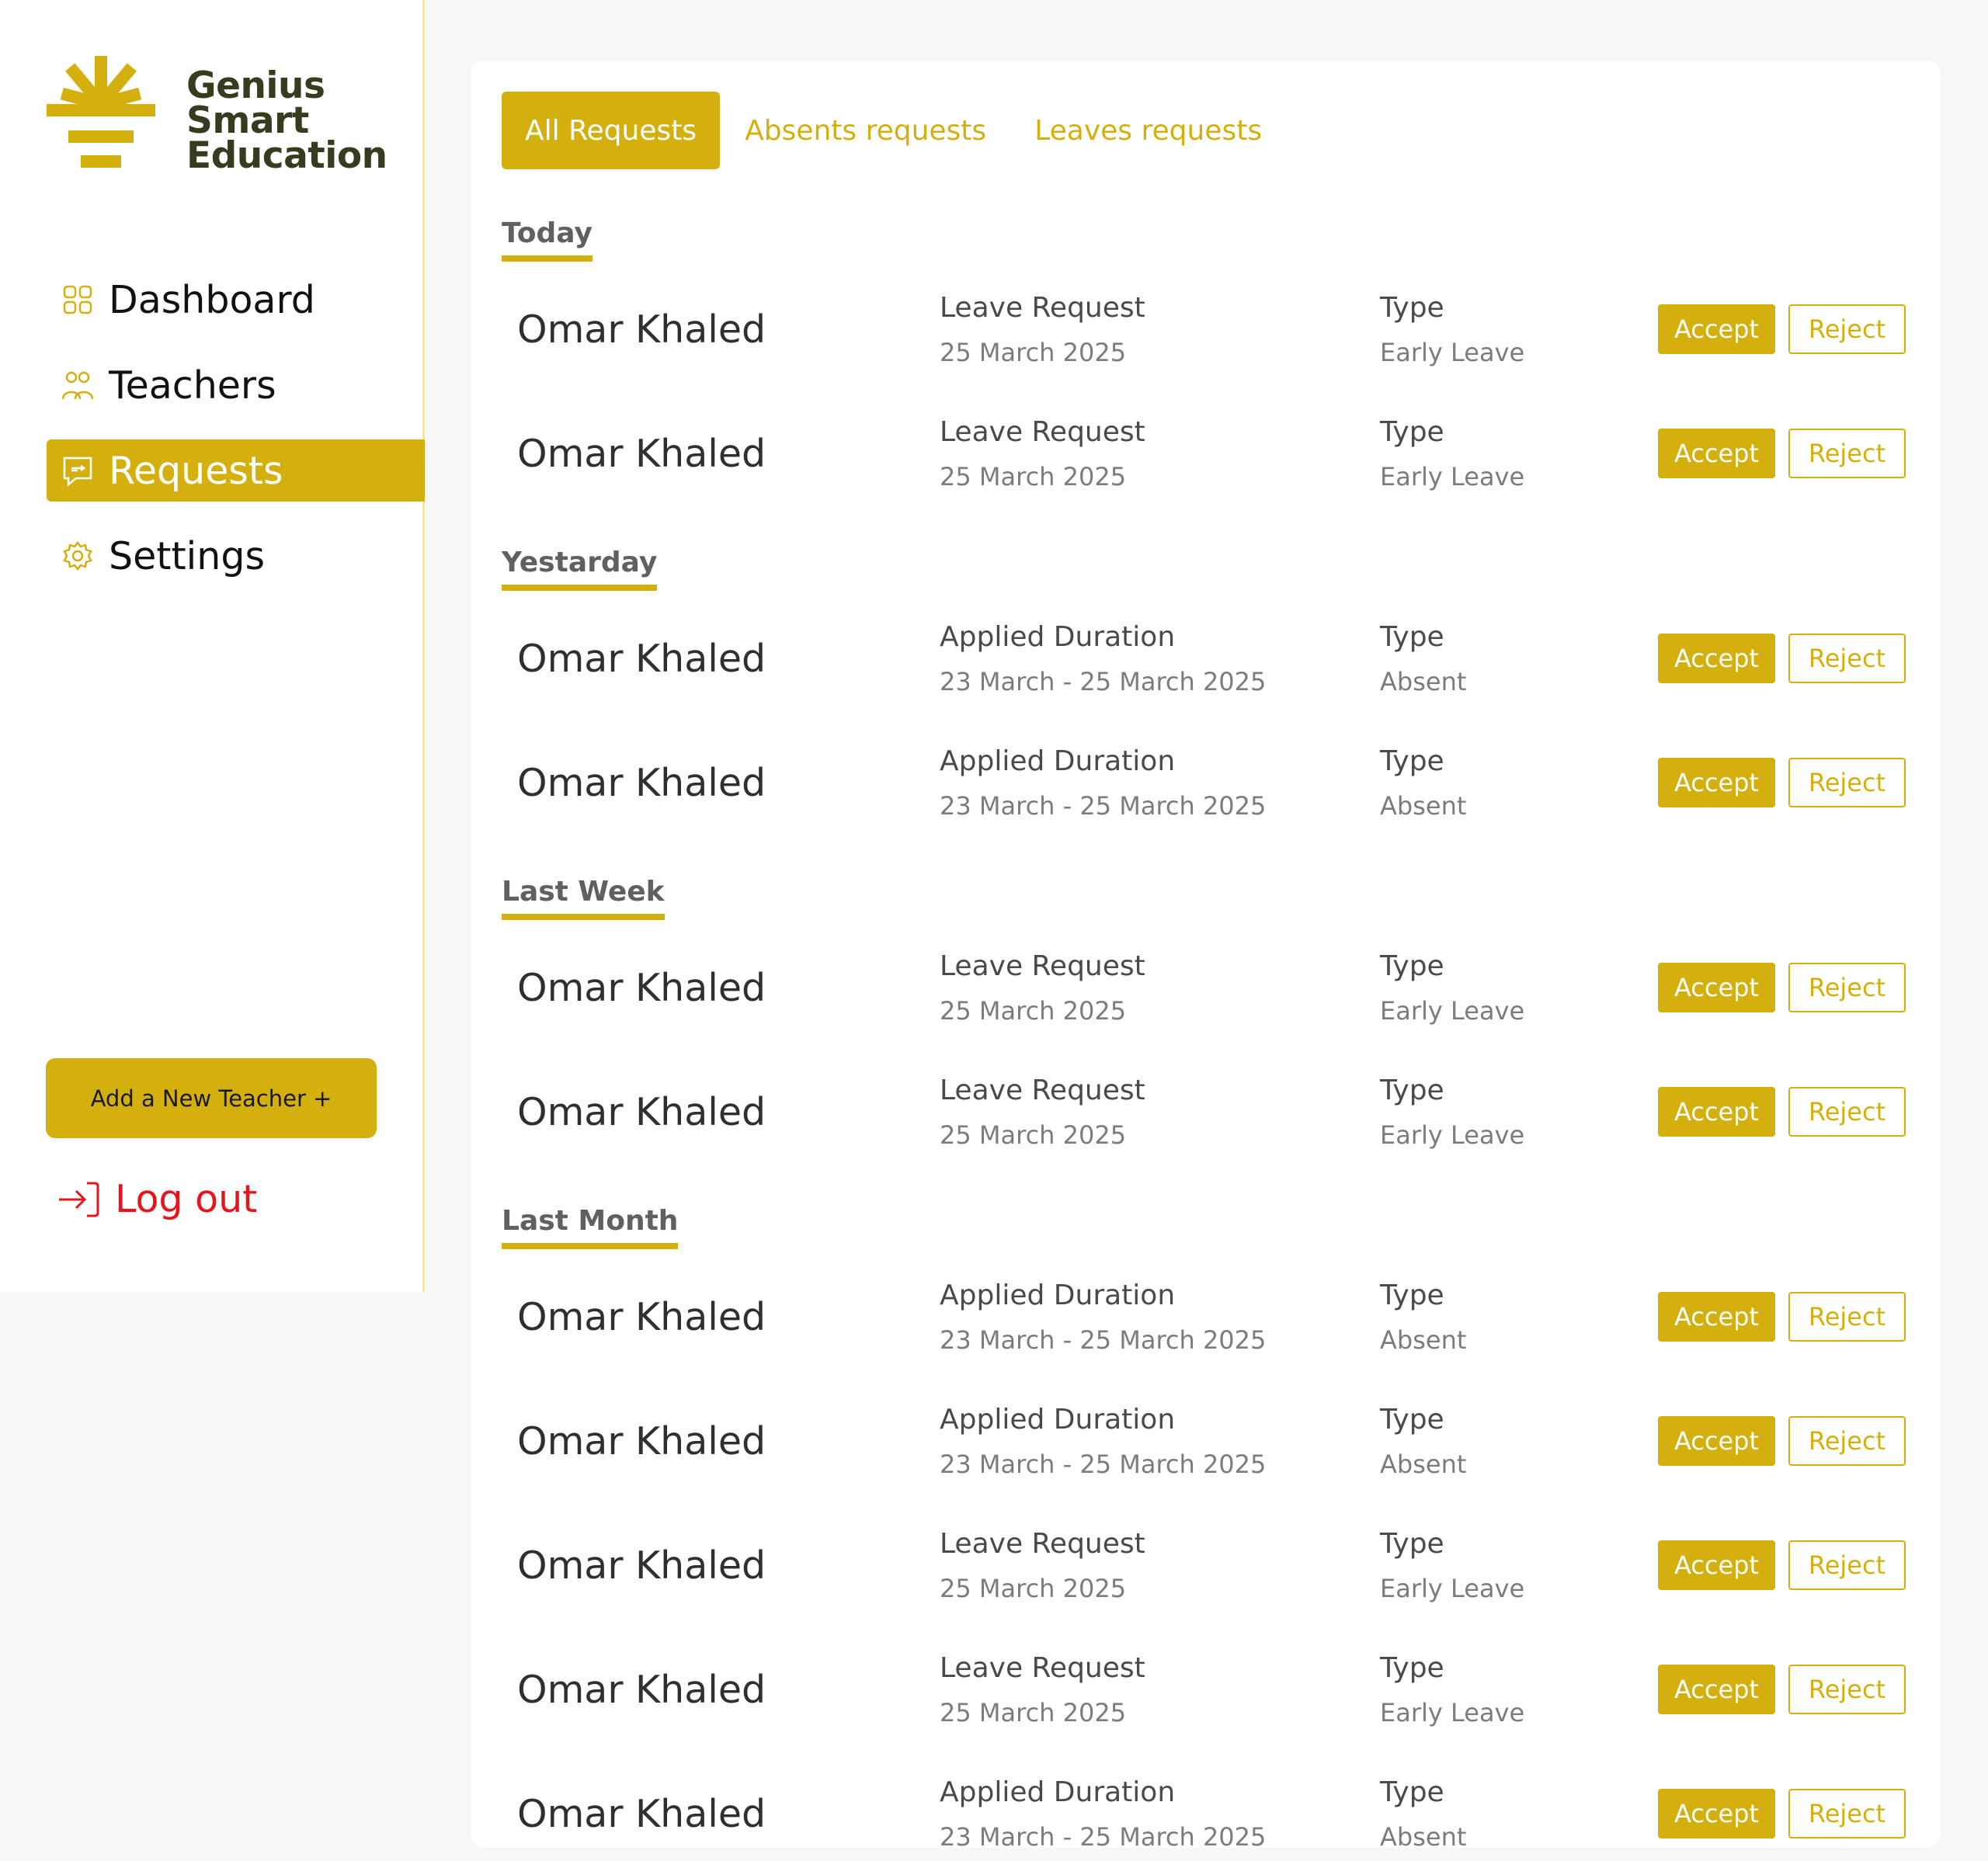 The width and height of the screenshot is (1988, 1861). Describe the element at coordinates (865, 130) in the screenshot. I see `tab-absents-requests: Absents requests` at that location.